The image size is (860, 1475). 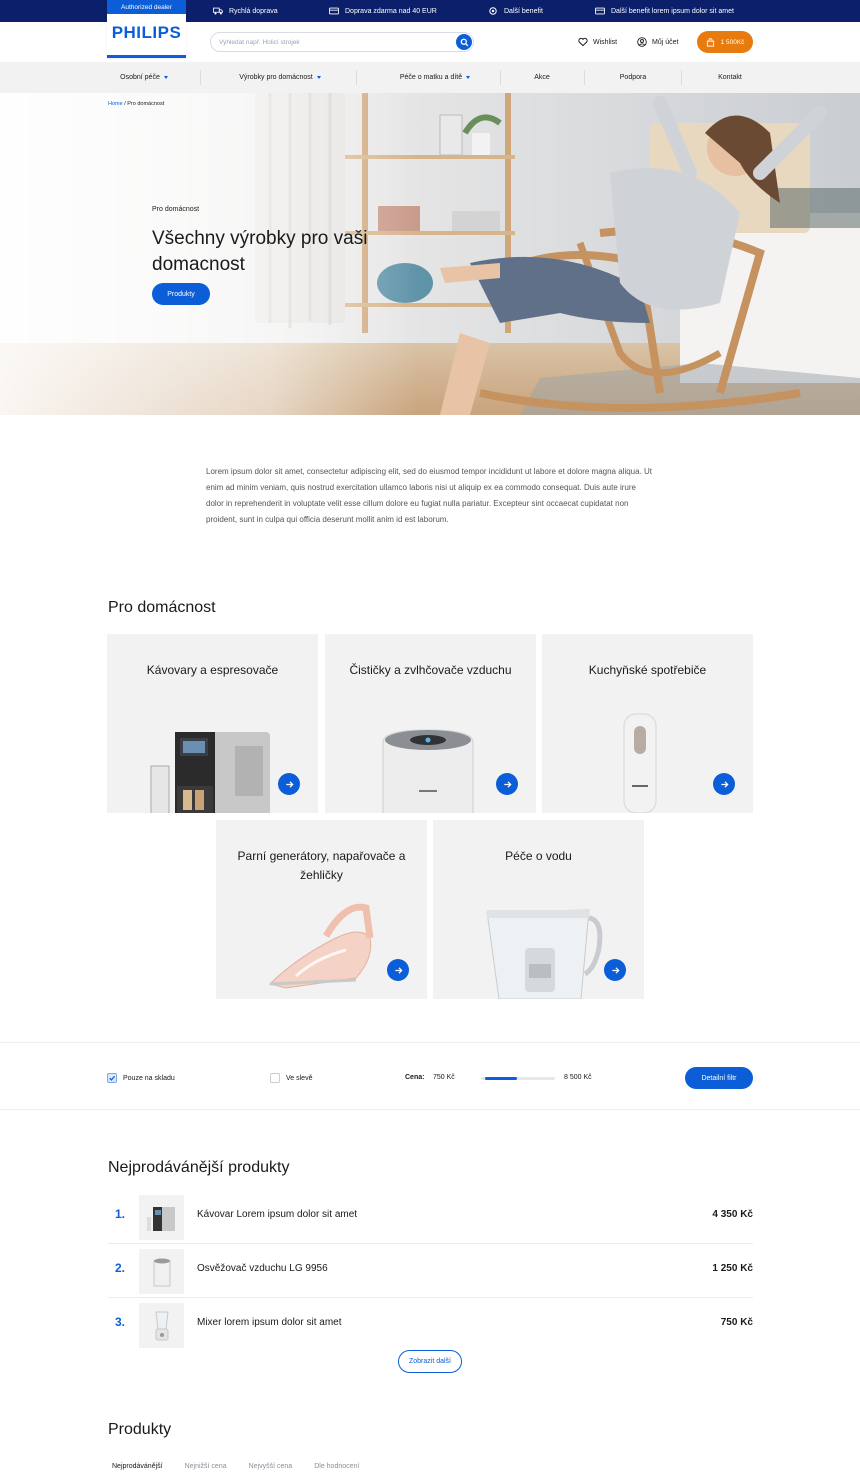 I want to click on tab-nejvyssi-cena: Nejvyšší cena, so click(x=271, y=1467).